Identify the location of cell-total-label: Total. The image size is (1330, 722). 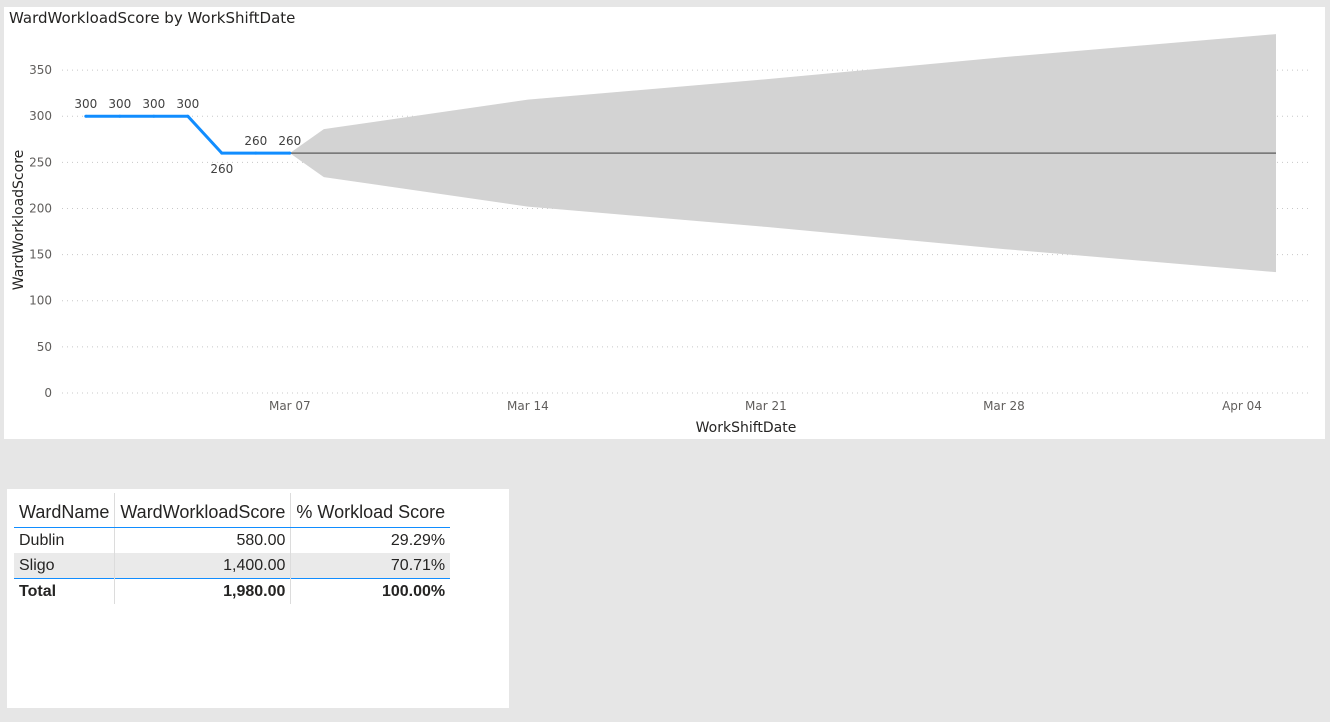
(64, 591).